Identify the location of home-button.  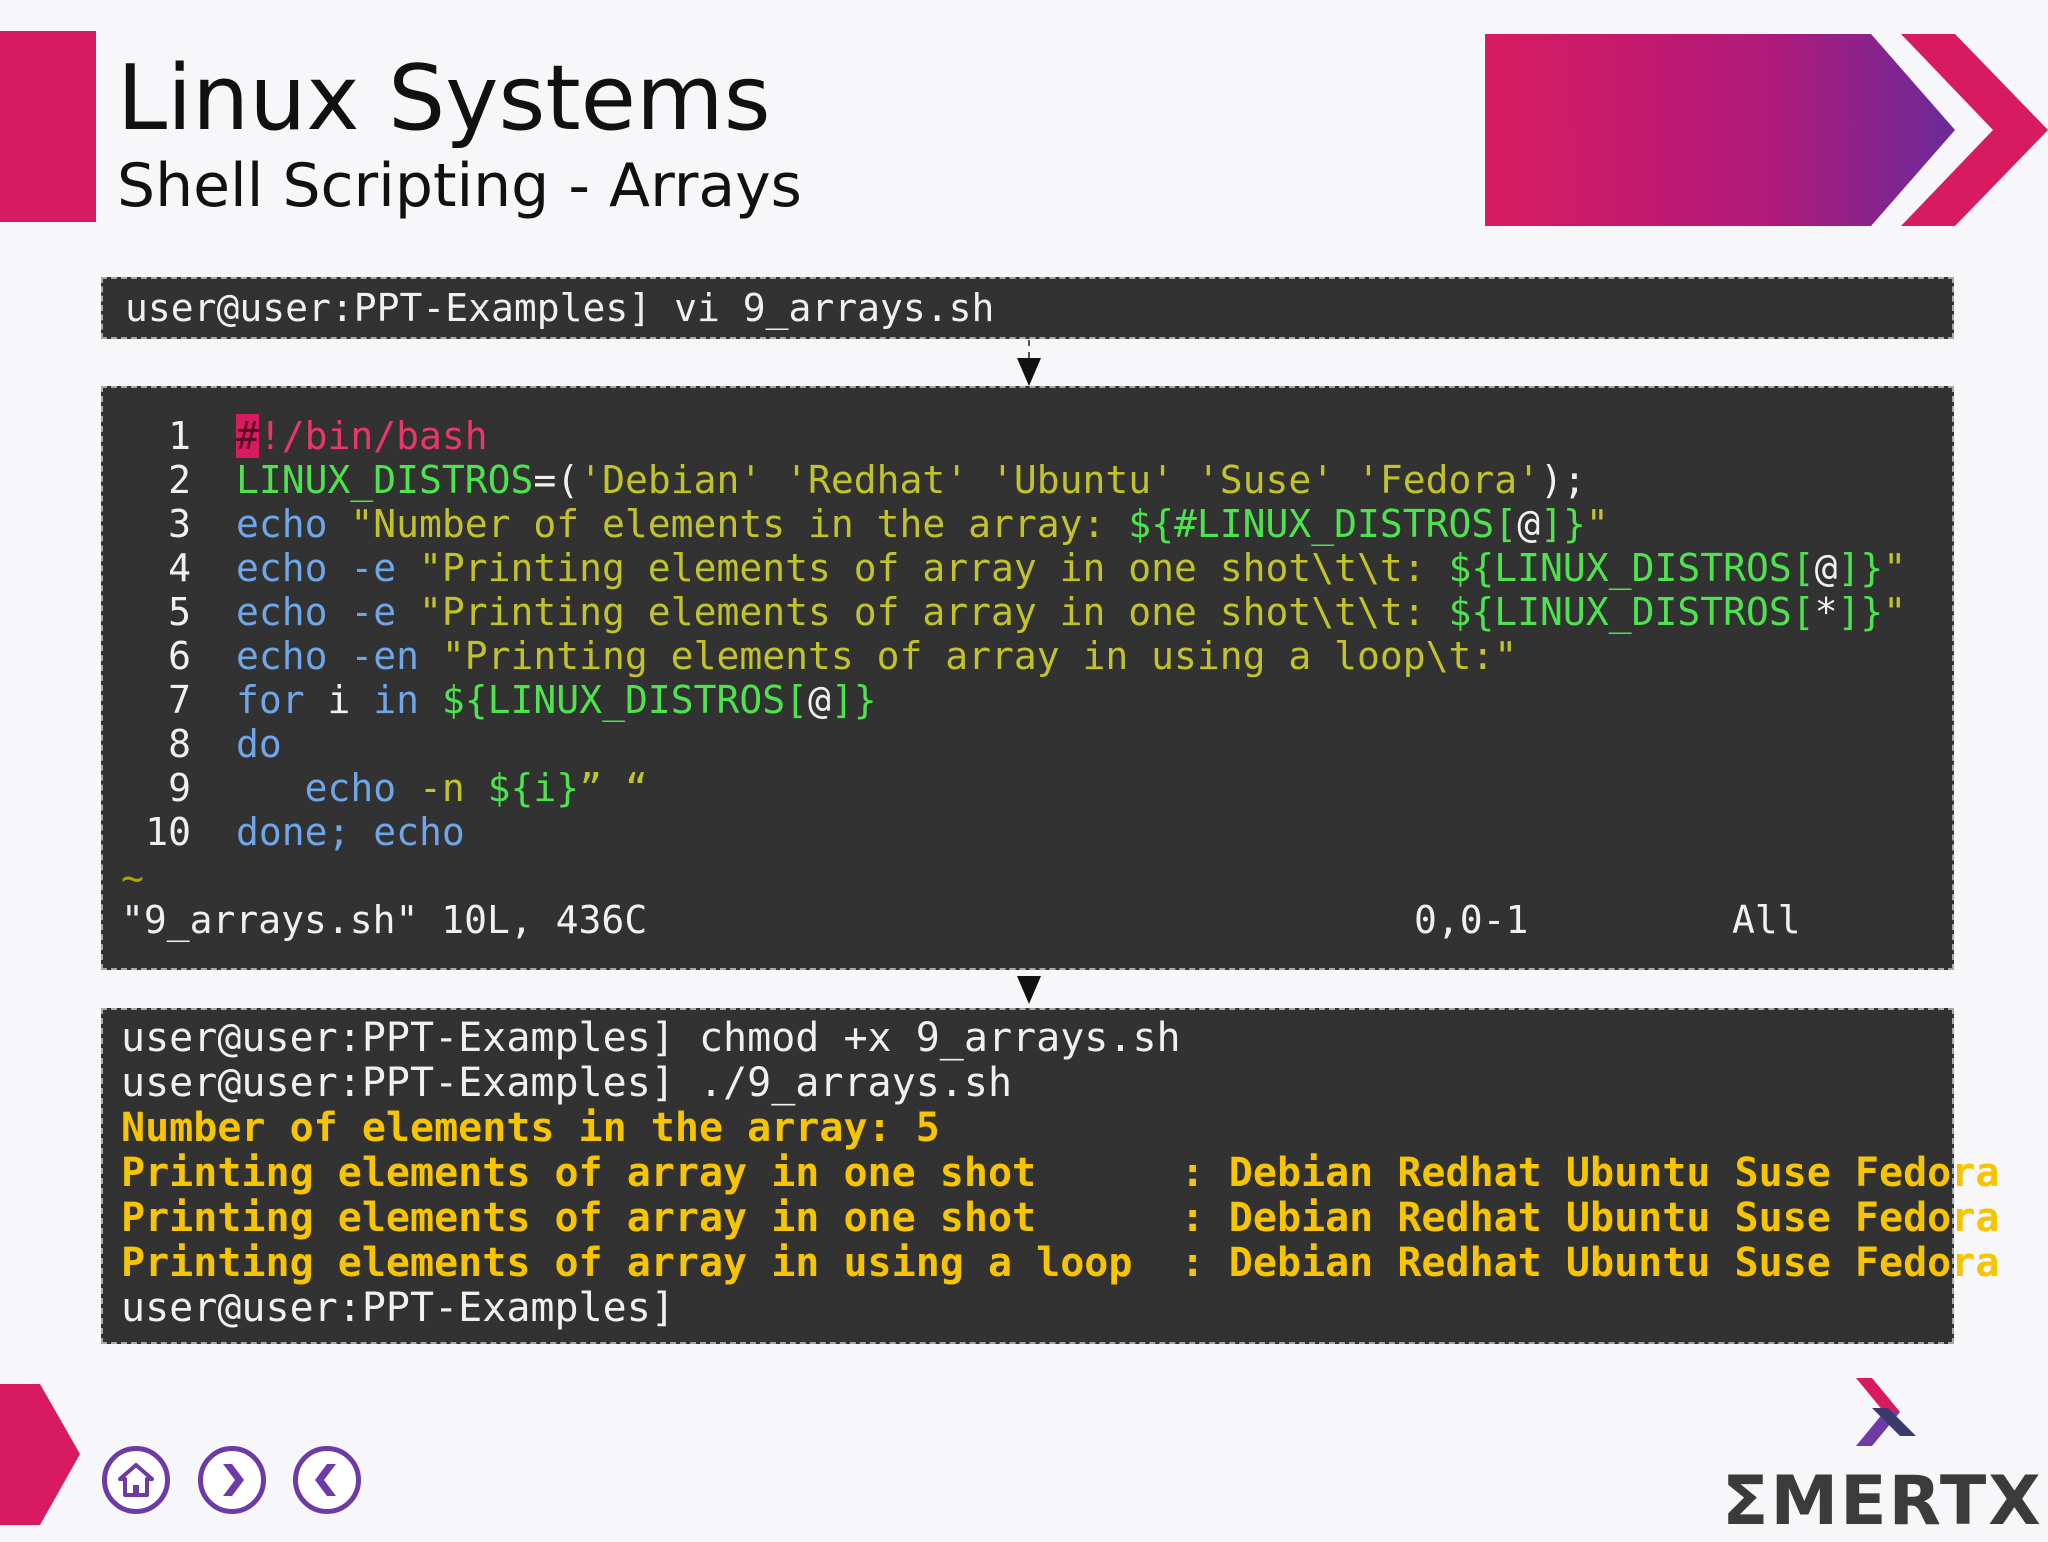
(136, 1480).